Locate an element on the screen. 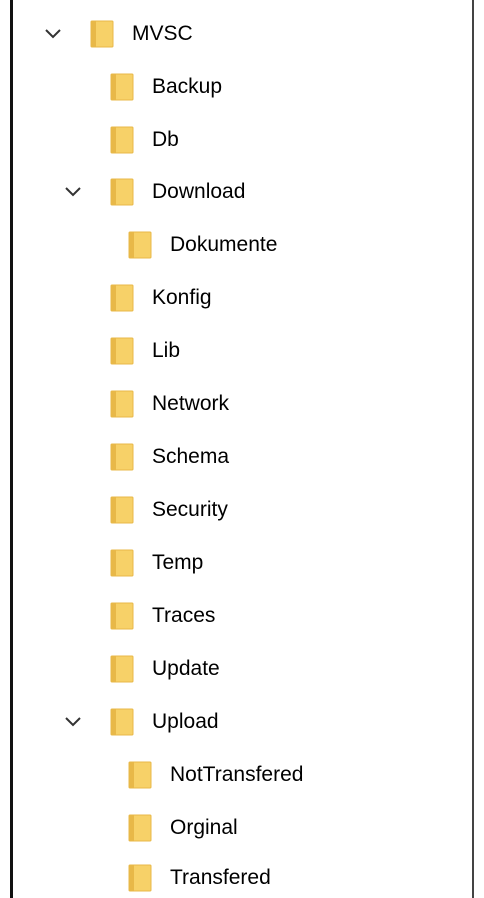 This screenshot has height=898, width=484. tree-item-label: NotTransfered is located at coordinates (237, 774).